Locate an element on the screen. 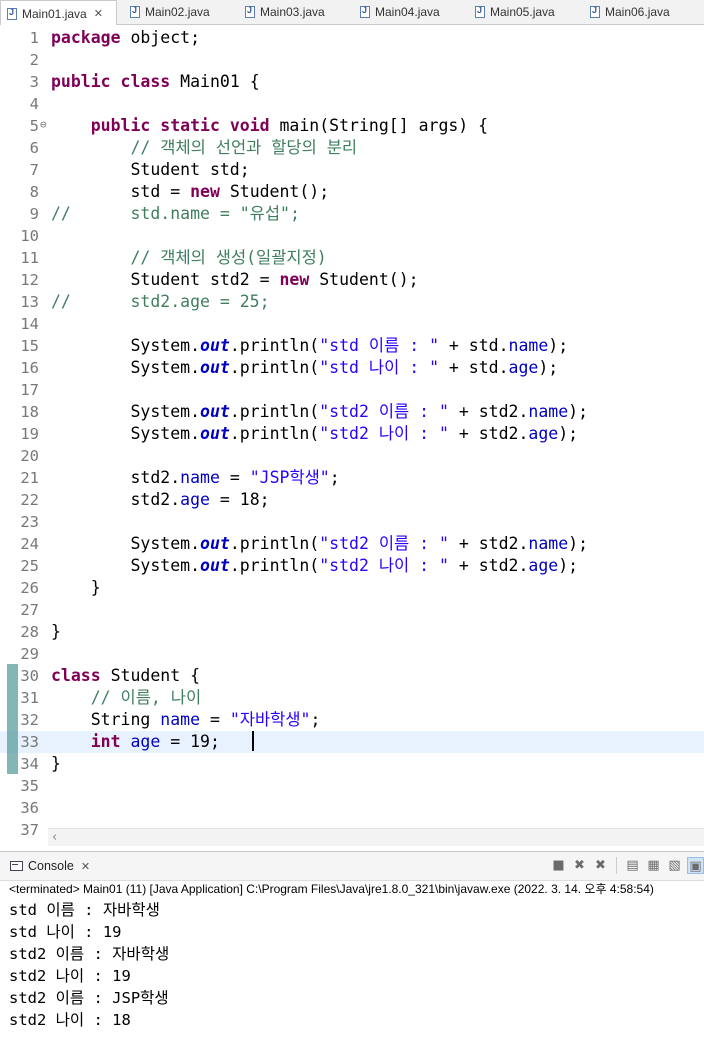 Image resolution: width=704 pixels, height=1047 pixels. horizontal-scrollbar: ‹ is located at coordinates (376, 837).